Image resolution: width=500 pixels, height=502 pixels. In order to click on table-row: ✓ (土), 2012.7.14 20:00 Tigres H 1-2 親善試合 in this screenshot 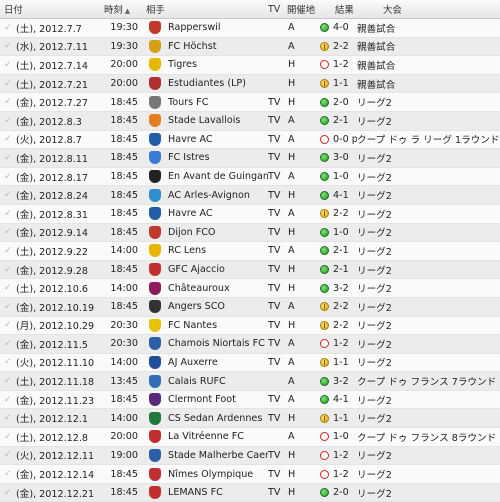, I will do `click(250, 65)`.